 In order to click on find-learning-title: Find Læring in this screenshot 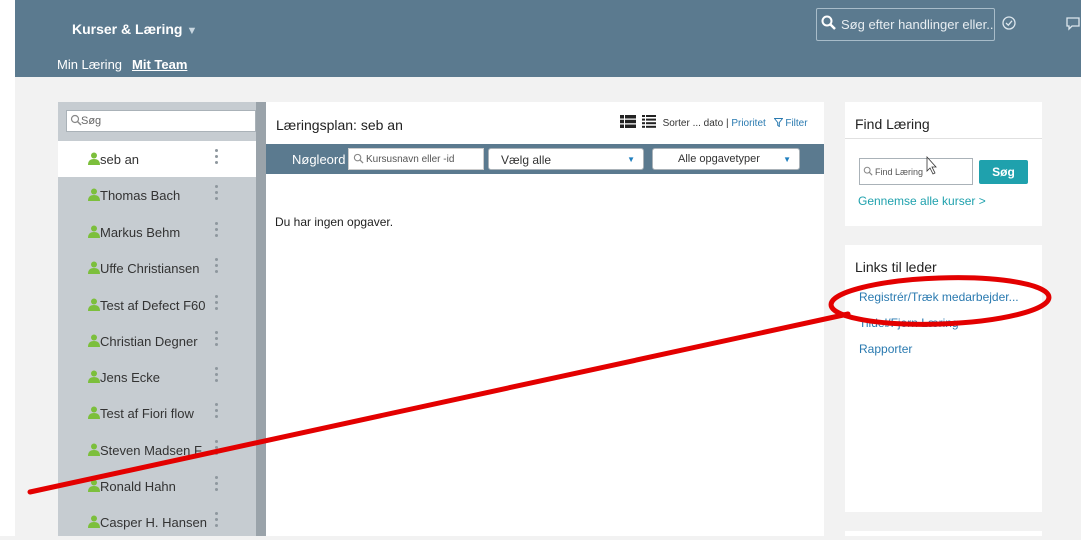, I will do `click(892, 124)`.